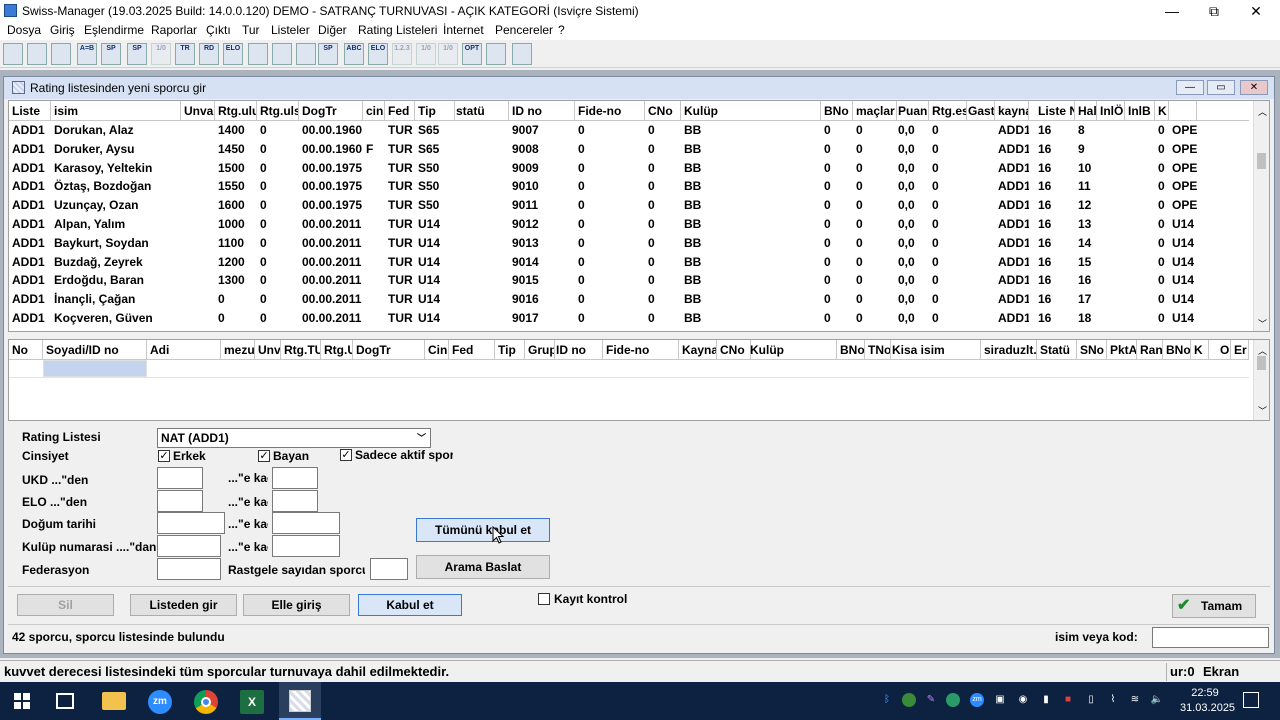  Describe the element at coordinates (1207, 701) in the screenshot. I see `clock: 22:59 31.03.2025` at that location.